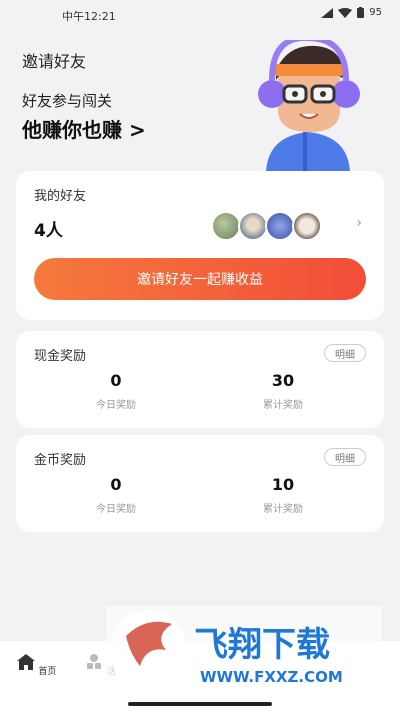 The height and width of the screenshot is (711, 400). Describe the element at coordinates (200, 704) in the screenshot. I see `home-indicator` at that location.